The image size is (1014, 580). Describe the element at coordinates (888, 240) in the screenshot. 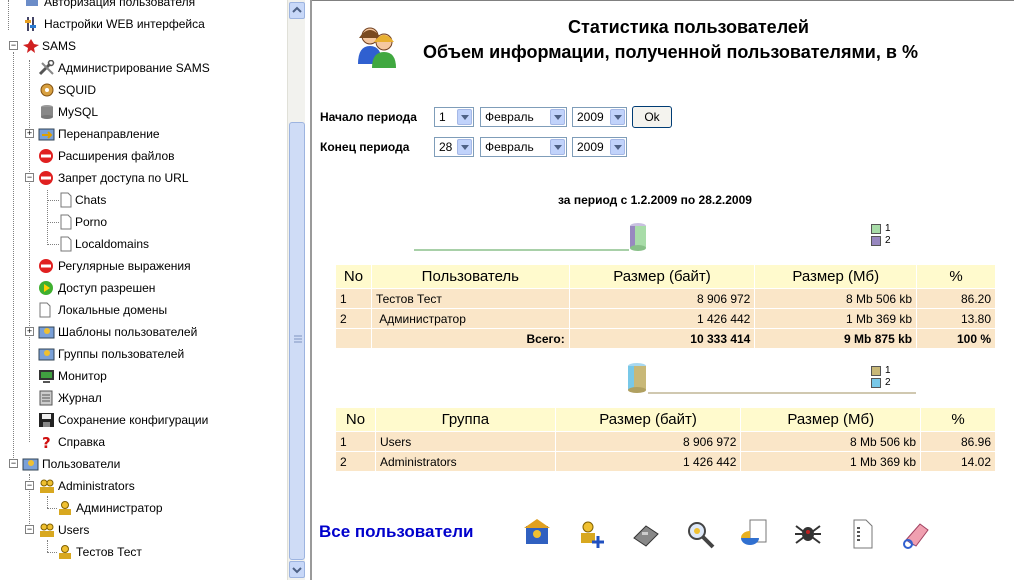

I see `legend-label: 2` at that location.